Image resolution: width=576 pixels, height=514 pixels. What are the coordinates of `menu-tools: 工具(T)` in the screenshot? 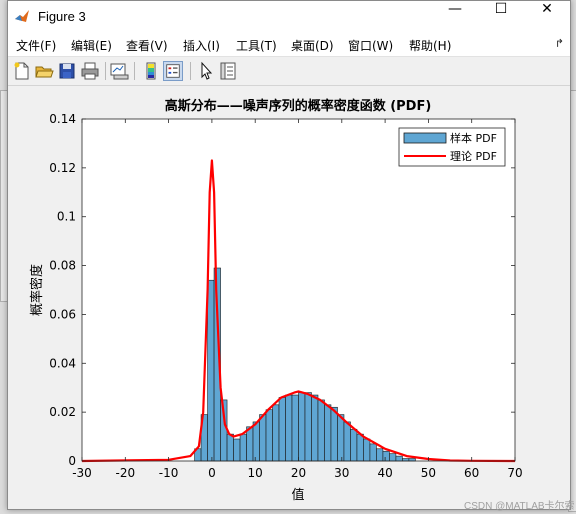 It's located at (256, 45).